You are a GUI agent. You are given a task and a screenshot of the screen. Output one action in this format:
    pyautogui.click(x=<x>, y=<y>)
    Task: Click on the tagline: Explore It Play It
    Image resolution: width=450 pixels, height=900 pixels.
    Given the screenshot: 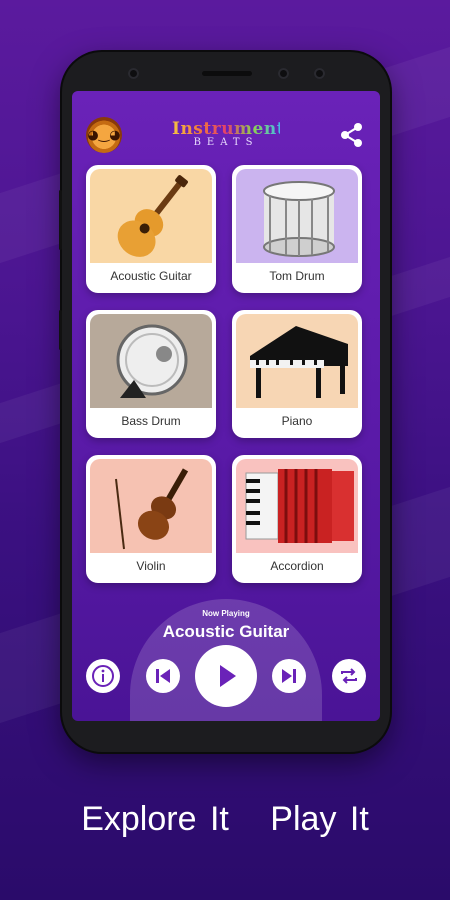 What is the action you would take?
    pyautogui.click(x=225, y=819)
    